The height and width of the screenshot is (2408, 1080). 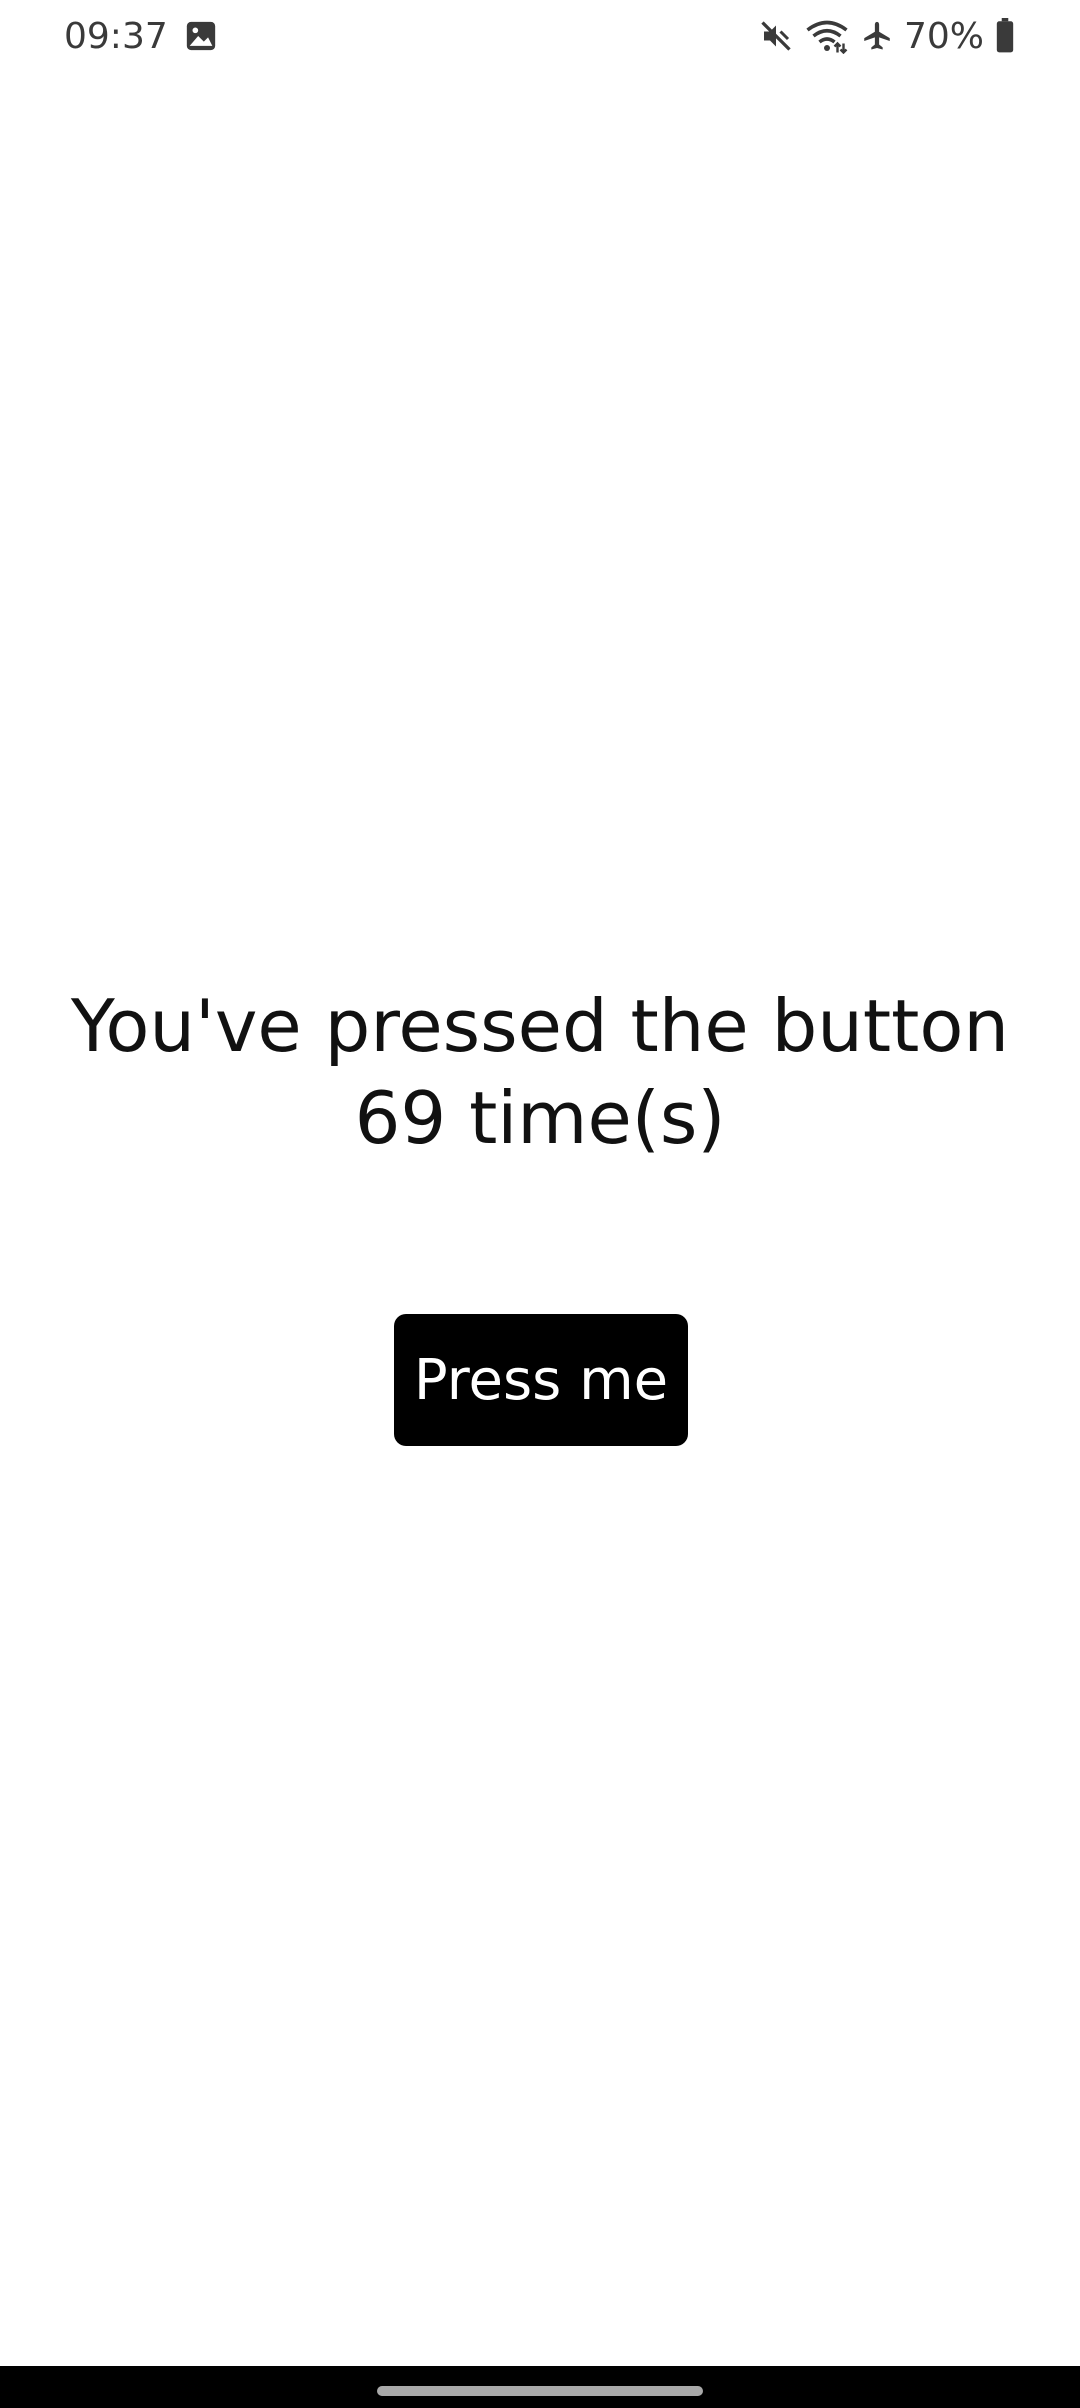 What do you see at coordinates (1005, 36) in the screenshot?
I see `battery-icon` at bounding box center [1005, 36].